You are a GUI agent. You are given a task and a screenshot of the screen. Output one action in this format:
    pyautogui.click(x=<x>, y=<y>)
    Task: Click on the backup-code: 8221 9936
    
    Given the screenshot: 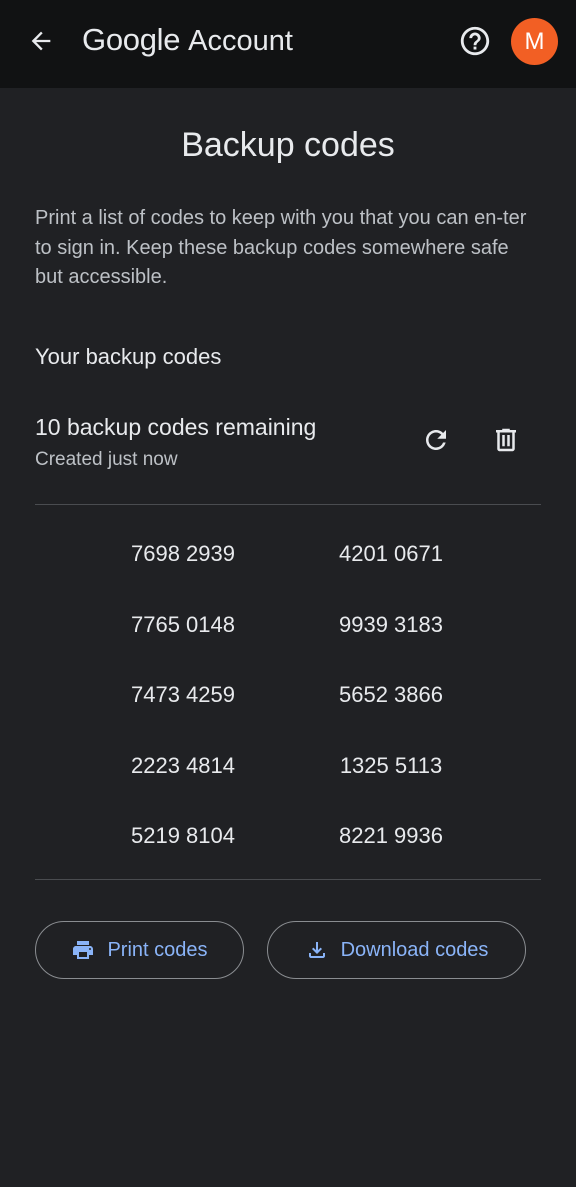 What is the action you would take?
    pyautogui.click(x=391, y=835)
    